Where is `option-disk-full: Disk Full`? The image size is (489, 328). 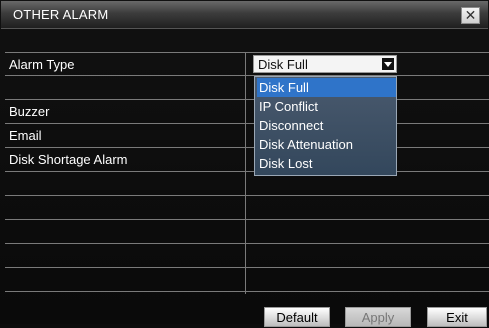
option-disk-full: Disk Full is located at coordinates (326, 87).